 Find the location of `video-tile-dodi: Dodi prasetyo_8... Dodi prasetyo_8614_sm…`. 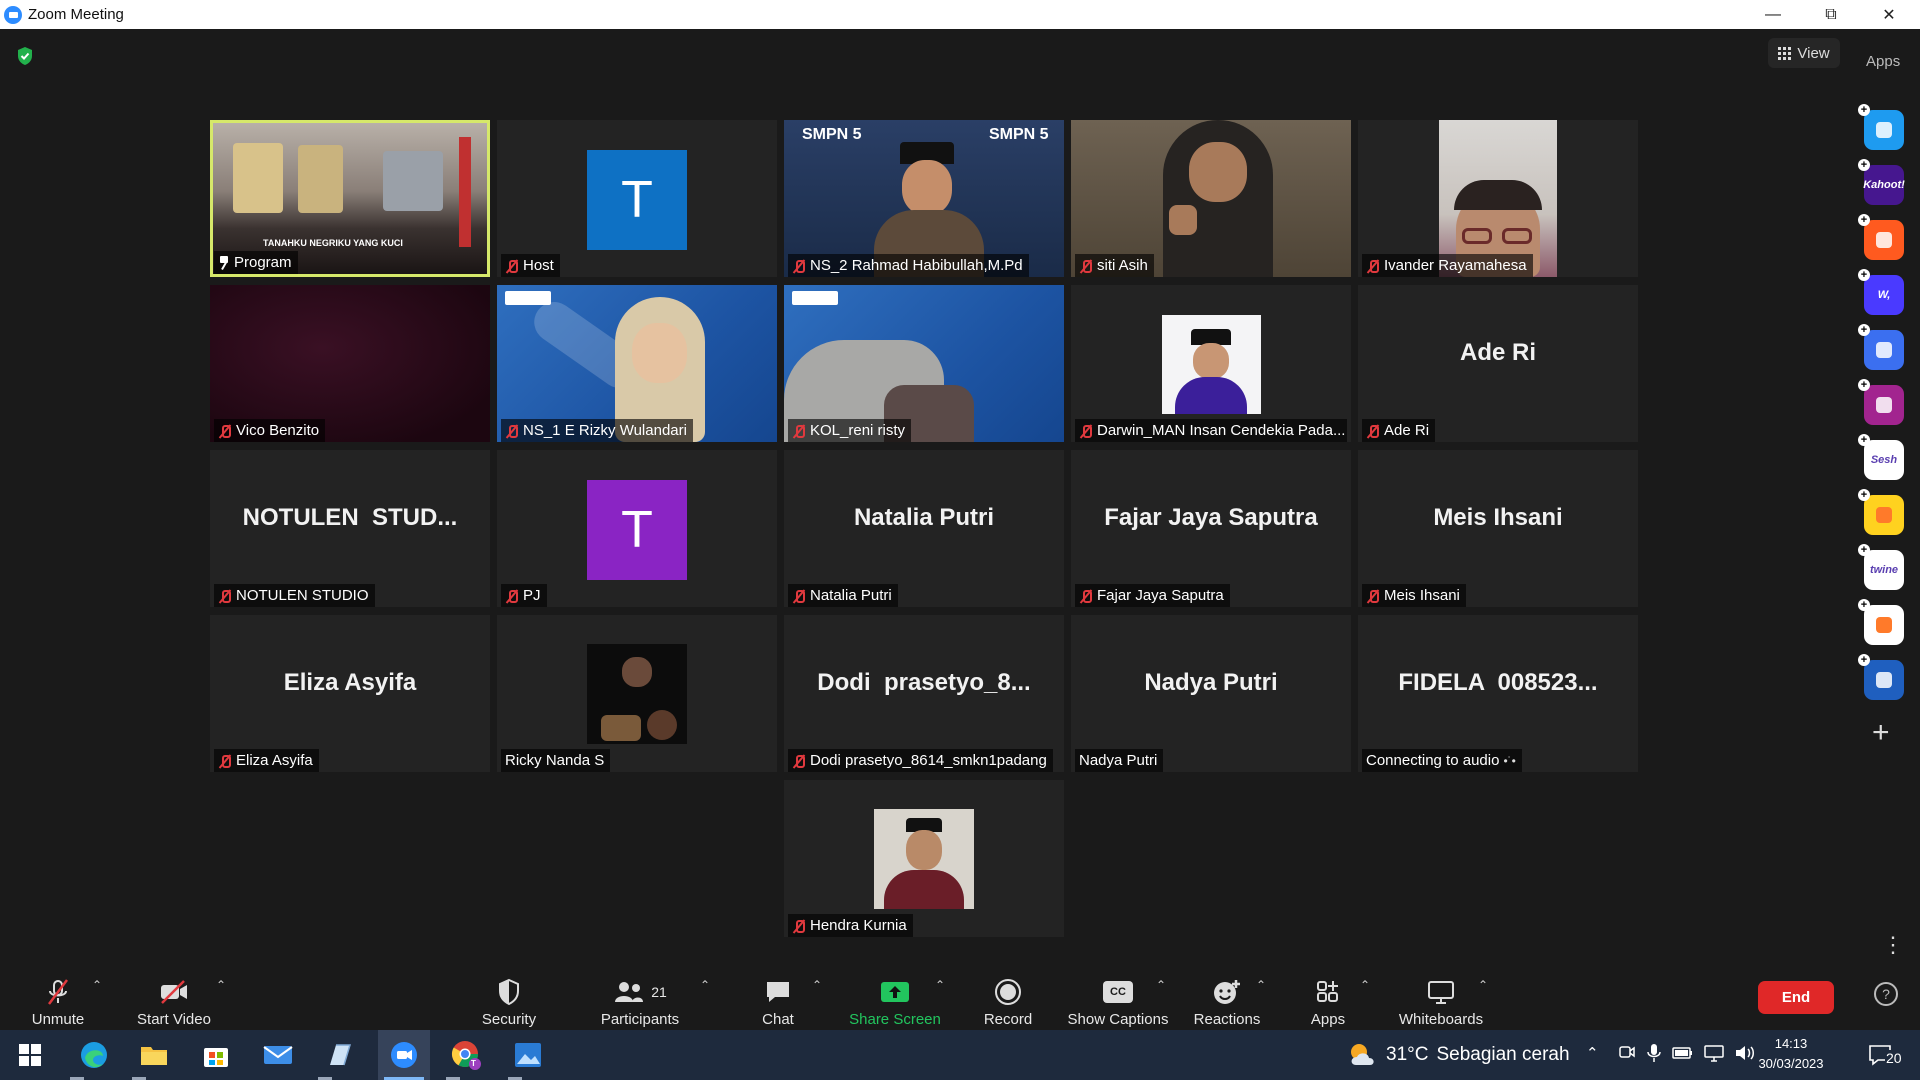

video-tile-dodi: Dodi prasetyo_8... Dodi prasetyo_8614_sm… is located at coordinates (924, 693).